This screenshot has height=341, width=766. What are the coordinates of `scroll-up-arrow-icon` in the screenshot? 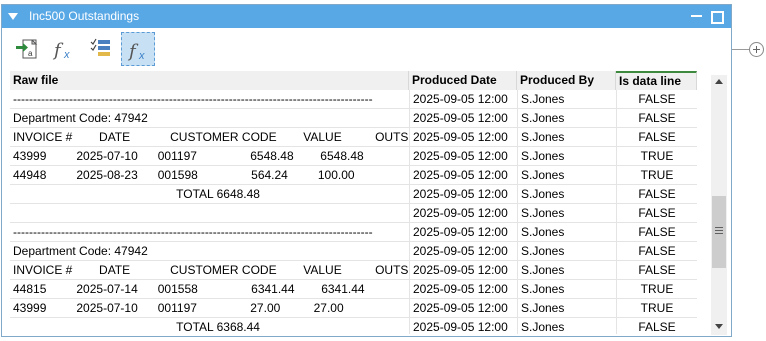 It's located at (719, 81).